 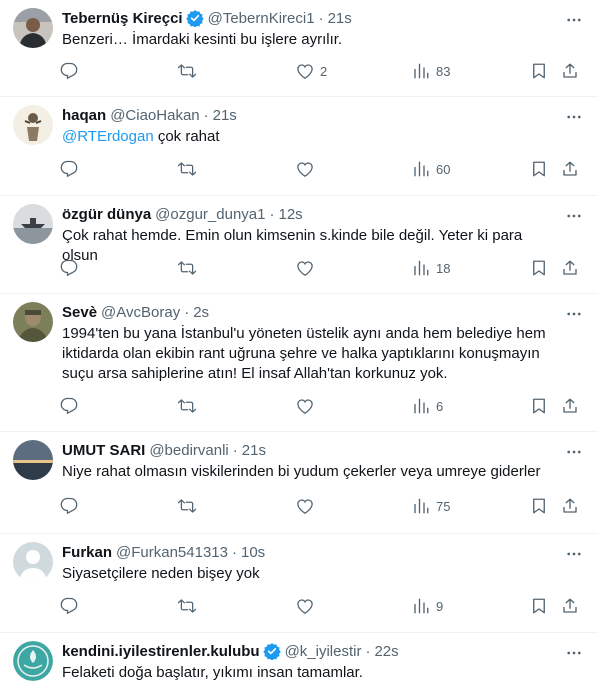 I want to click on display-name: Sevè, so click(x=79, y=312).